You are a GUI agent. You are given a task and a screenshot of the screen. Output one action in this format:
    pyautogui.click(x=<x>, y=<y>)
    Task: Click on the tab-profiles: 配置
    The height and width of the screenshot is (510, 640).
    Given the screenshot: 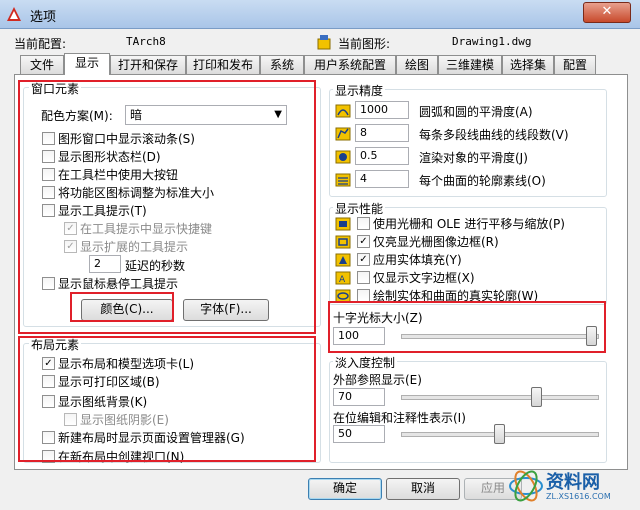 What is the action you would take?
    pyautogui.click(x=575, y=64)
    